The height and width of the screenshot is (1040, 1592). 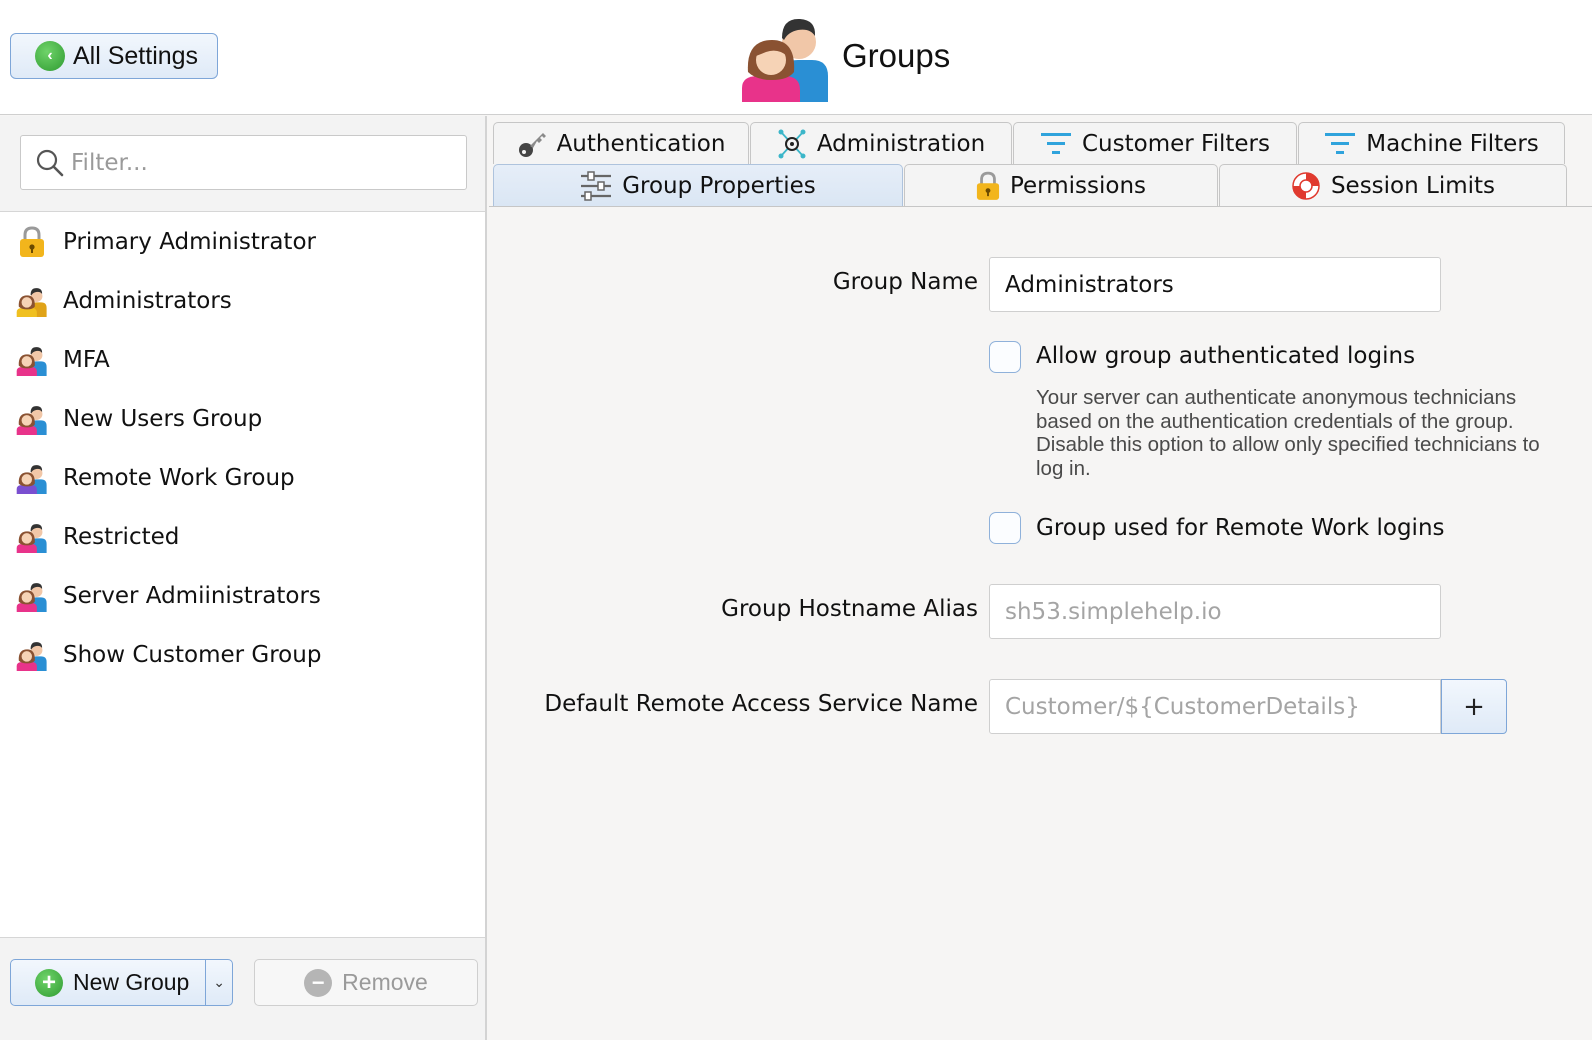 I want to click on hostname-alias-label: Group Hostname Alias, so click(x=849, y=609).